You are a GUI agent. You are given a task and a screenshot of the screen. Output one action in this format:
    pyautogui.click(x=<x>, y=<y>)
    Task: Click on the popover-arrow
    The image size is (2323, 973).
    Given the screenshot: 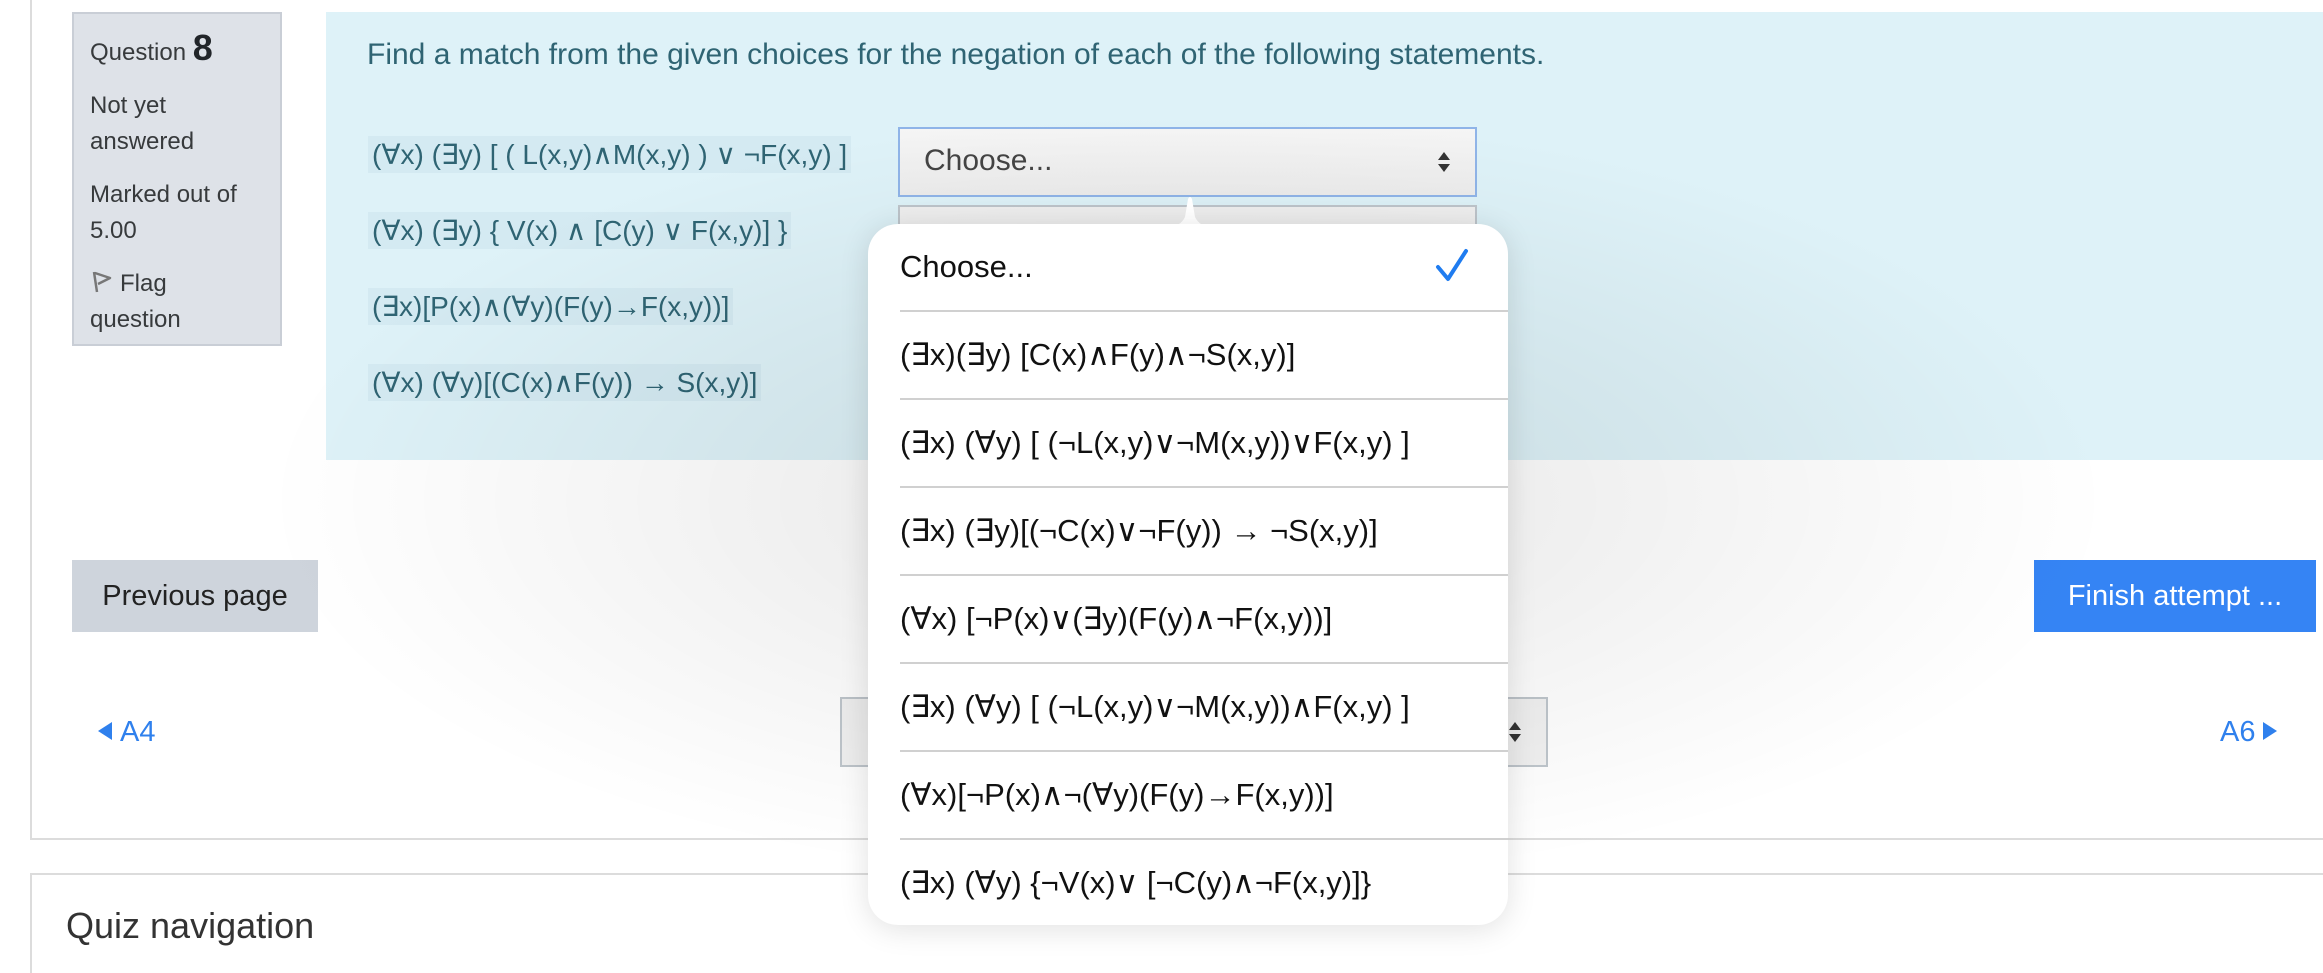 What is the action you would take?
    pyautogui.click(x=1190, y=212)
    